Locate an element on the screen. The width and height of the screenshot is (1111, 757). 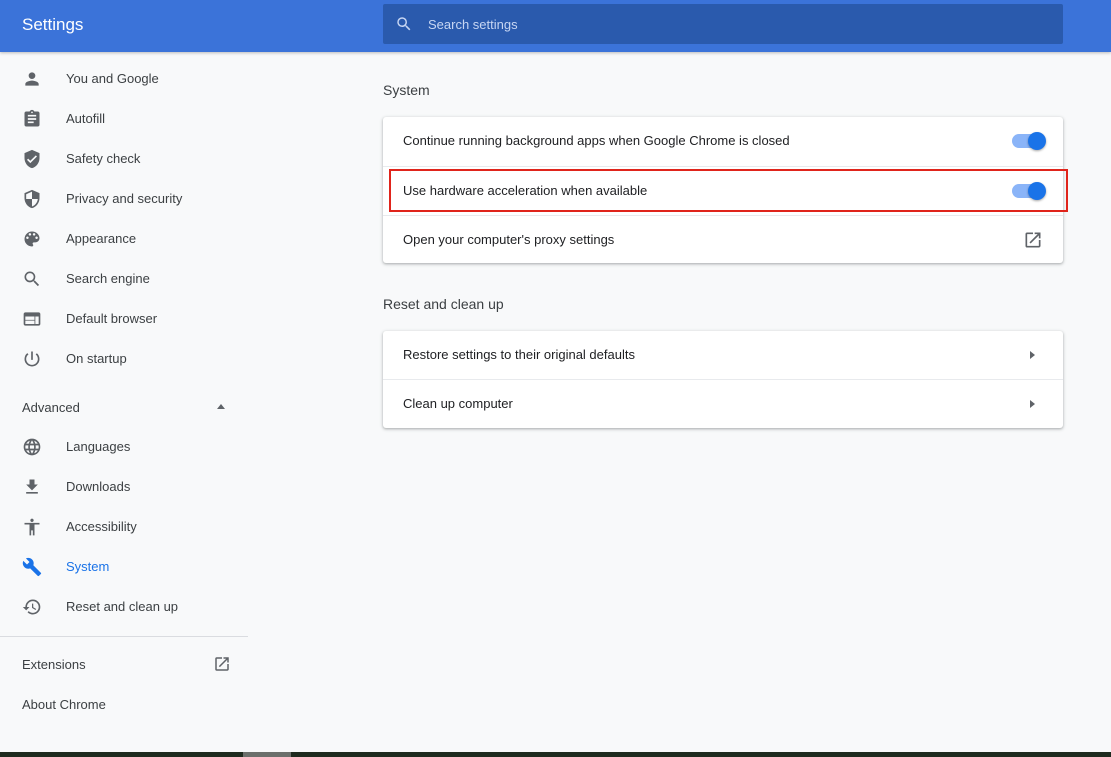
search-box is located at coordinates (723, 24).